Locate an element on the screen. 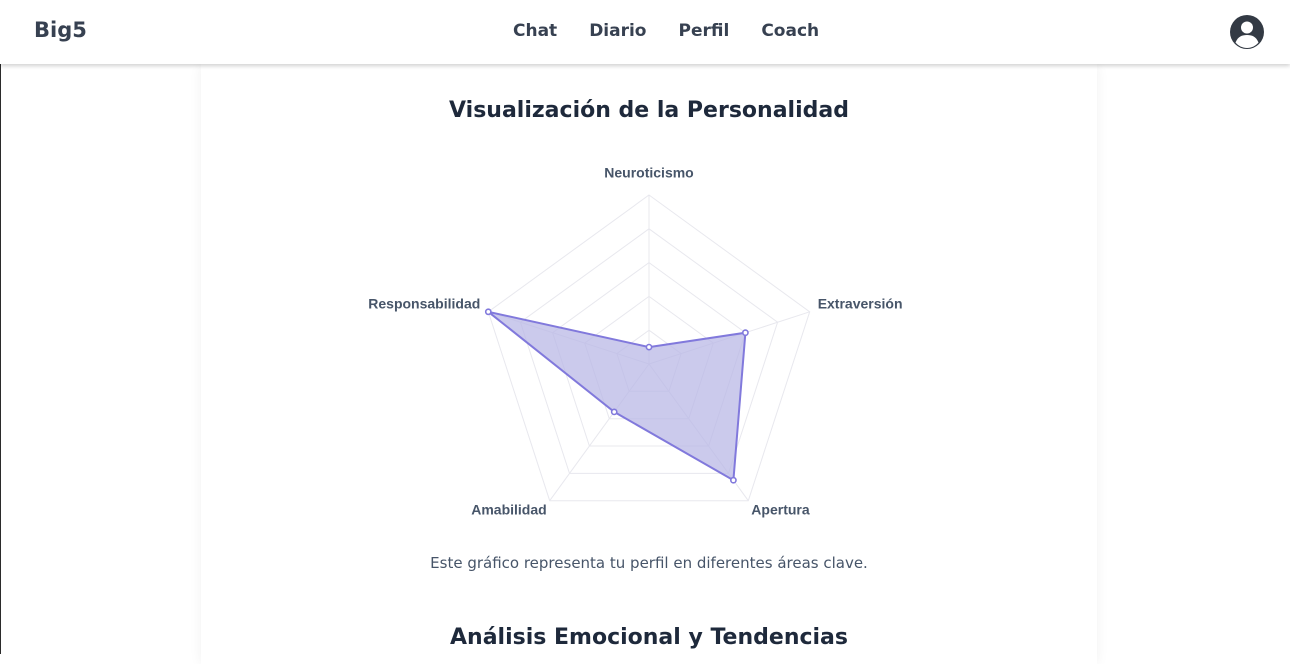 Image resolution: width=1290 pixels, height=664 pixels. user-avatar-button is located at coordinates (1247, 32).